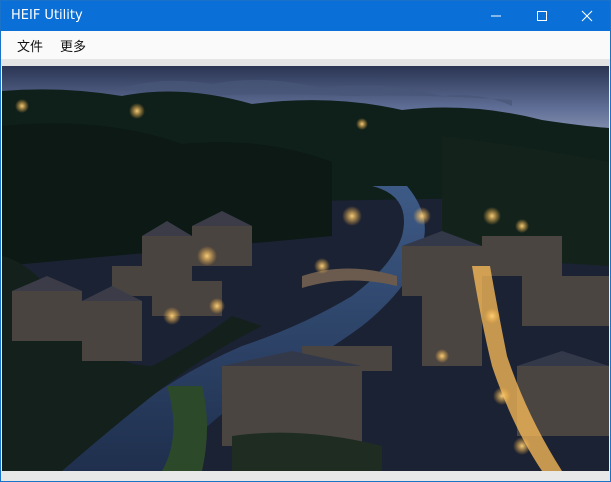 This screenshot has width=611, height=482. I want to click on maximize-button, so click(542, 16).